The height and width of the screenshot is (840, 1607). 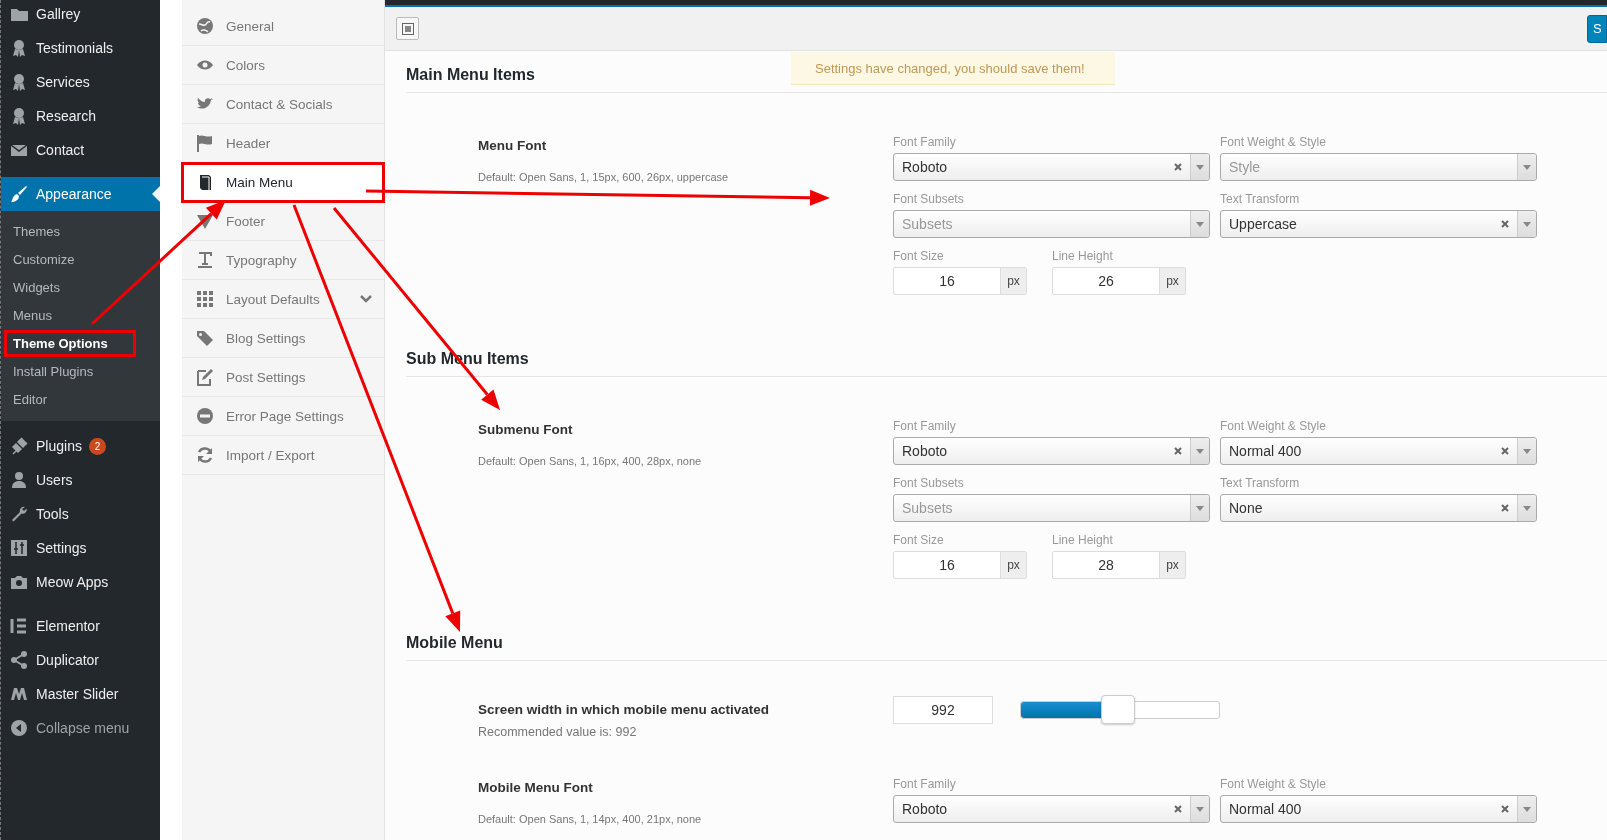 I want to click on admin-menu-item: Appearance, so click(x=80, y=194).